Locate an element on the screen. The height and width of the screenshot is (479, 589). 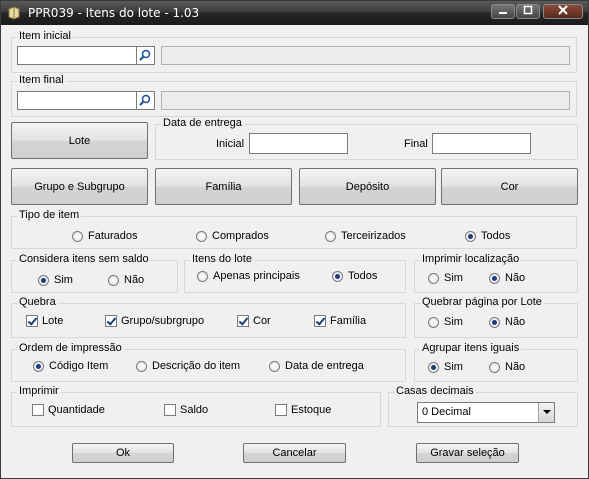
item-final-code-input is located at coordinates (86, 100).